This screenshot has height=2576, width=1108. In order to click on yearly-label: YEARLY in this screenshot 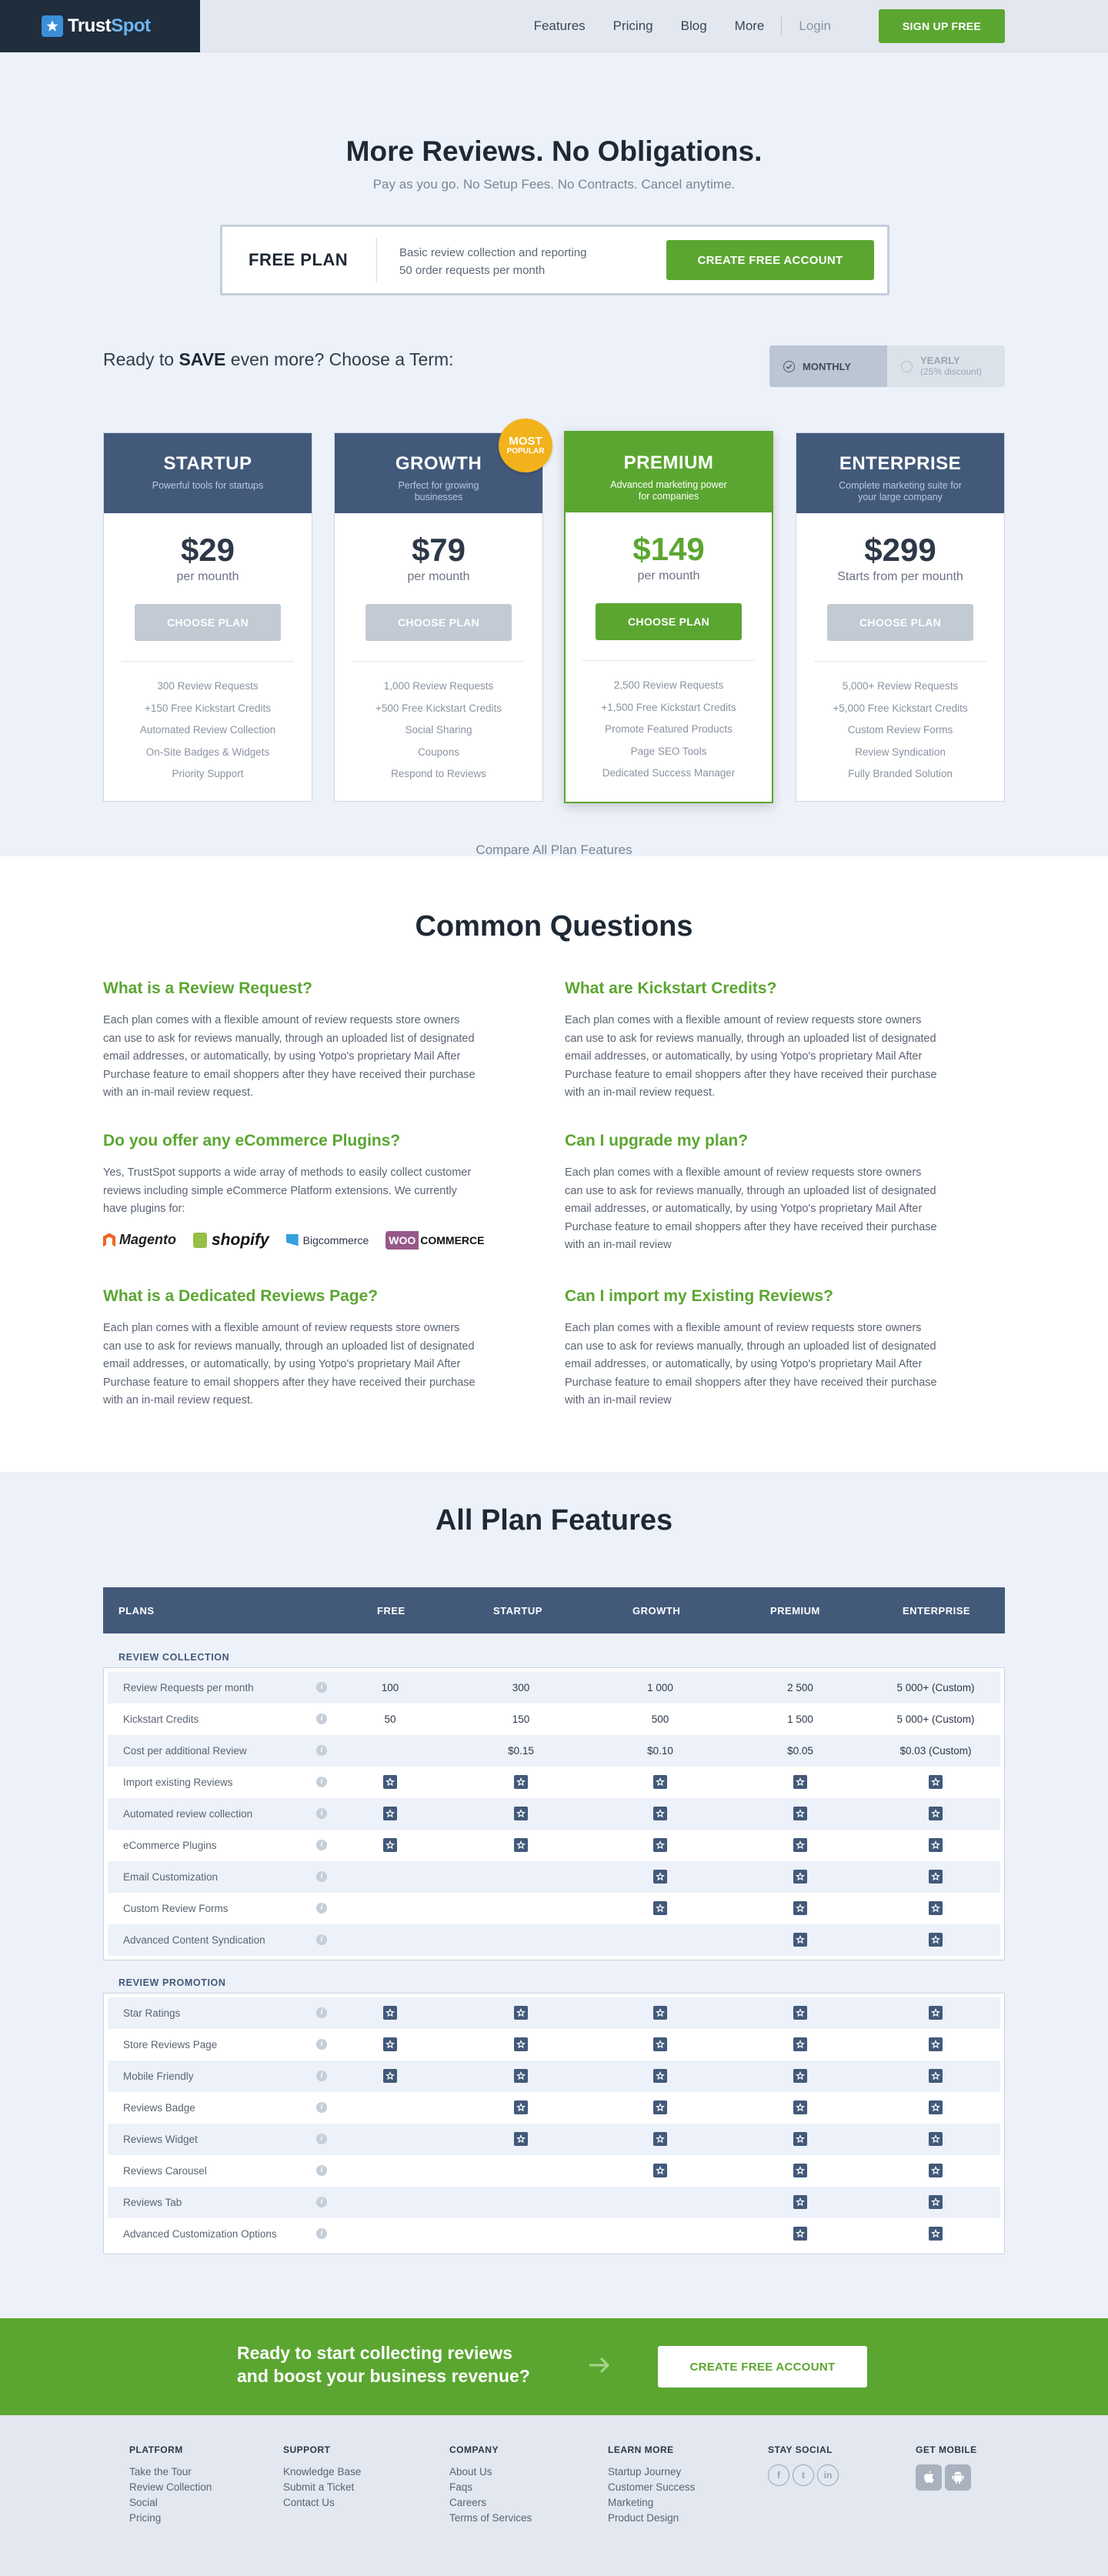, I will do `click(940, 361)`.